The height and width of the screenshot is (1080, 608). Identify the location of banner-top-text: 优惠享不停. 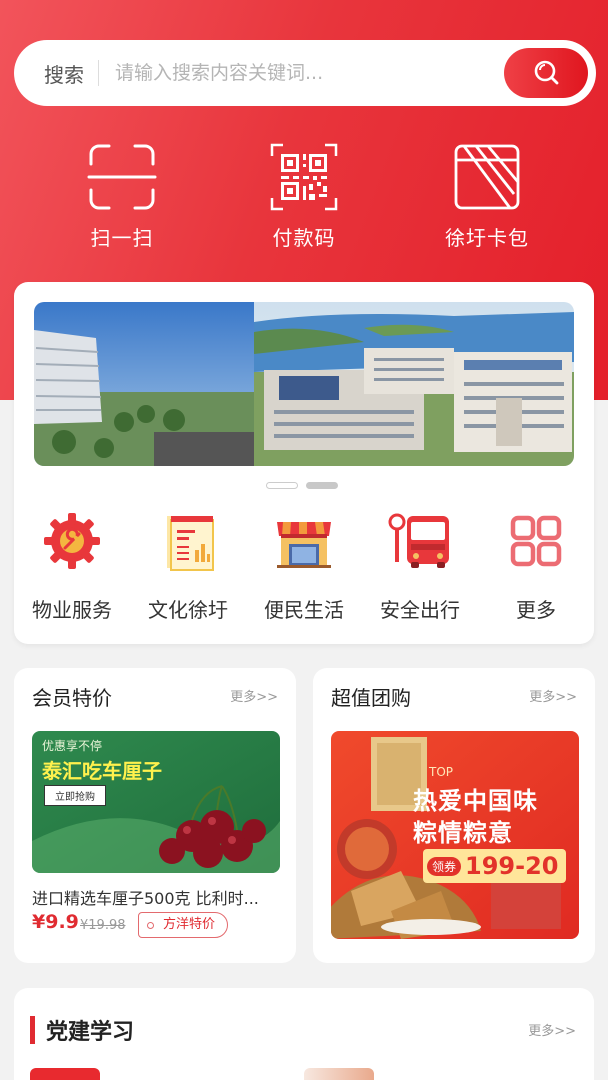
(72, 746).